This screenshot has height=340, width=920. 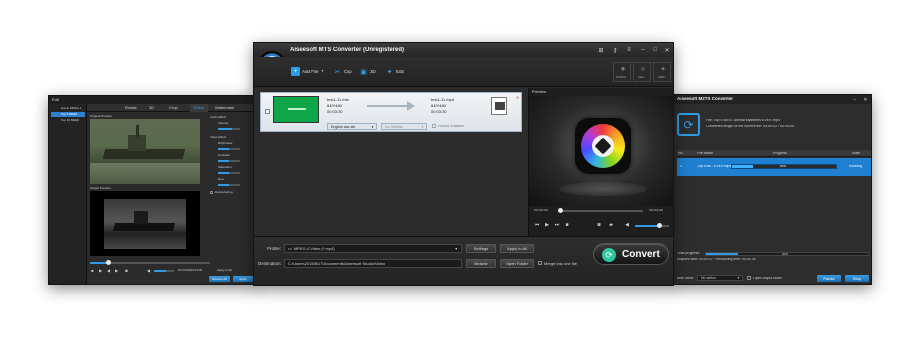 I want to click on next-icon: ⏭, so click(x=557, y=225).